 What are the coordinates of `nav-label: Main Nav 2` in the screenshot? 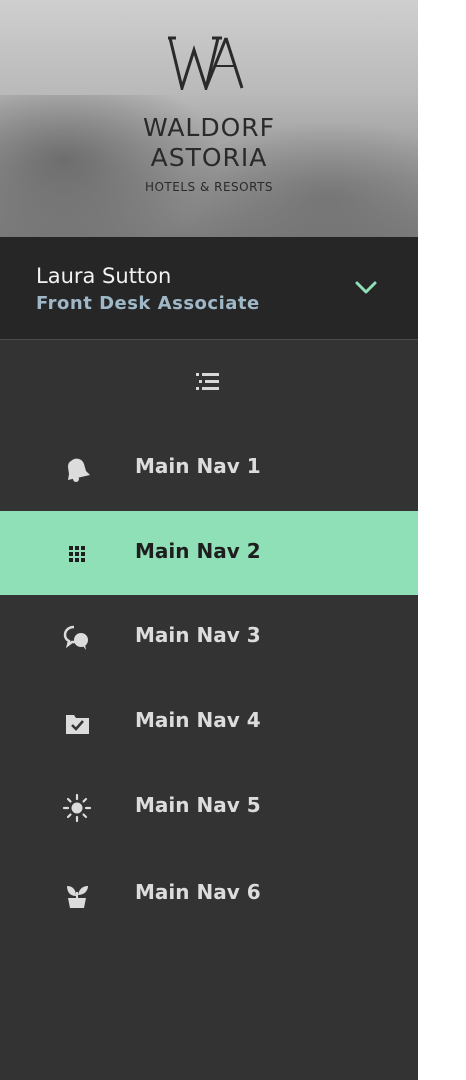 It's located at (198, 551).